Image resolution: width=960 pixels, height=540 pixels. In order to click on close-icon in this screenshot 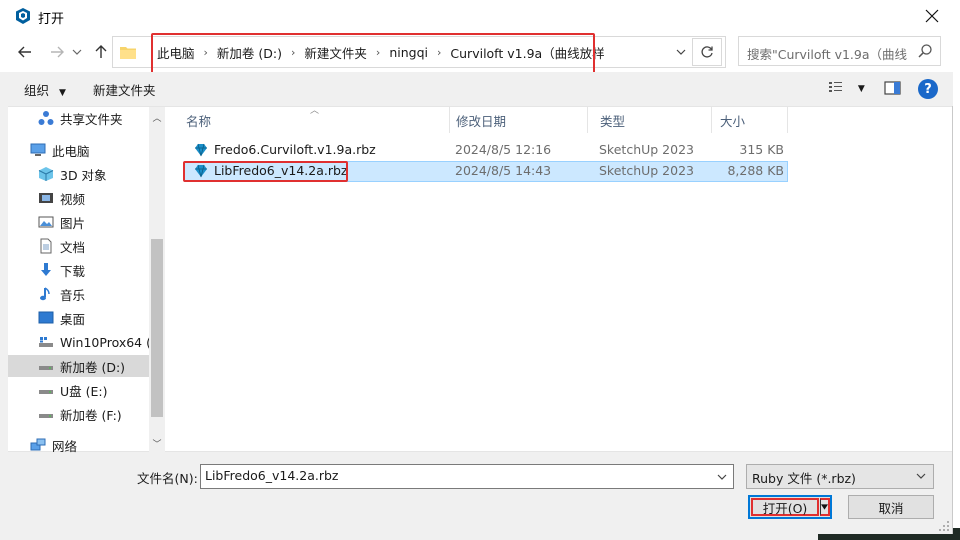, I will do `click(932, 16)`.